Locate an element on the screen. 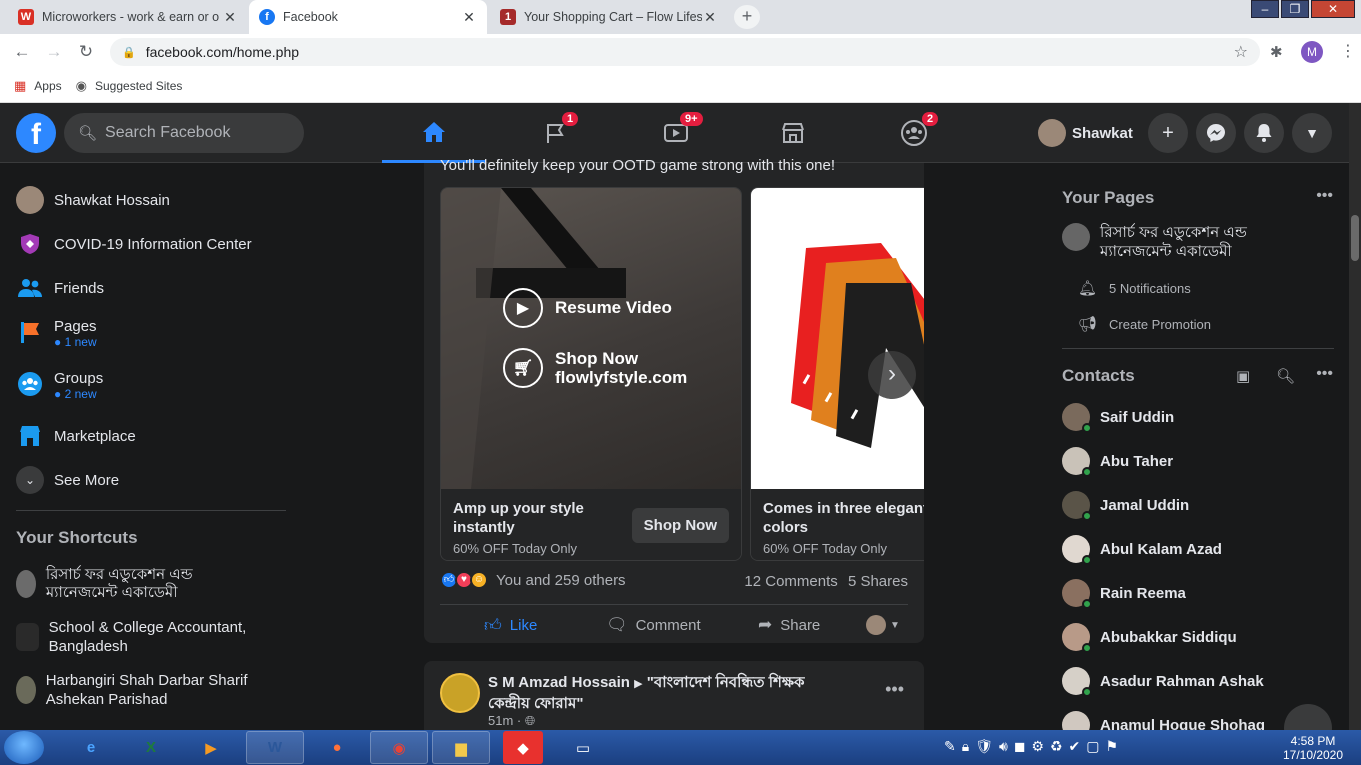 Image resolution: width=1361 pixels, height=765 pixels. nav-groups: 2 is located at coordinates (914, 133).